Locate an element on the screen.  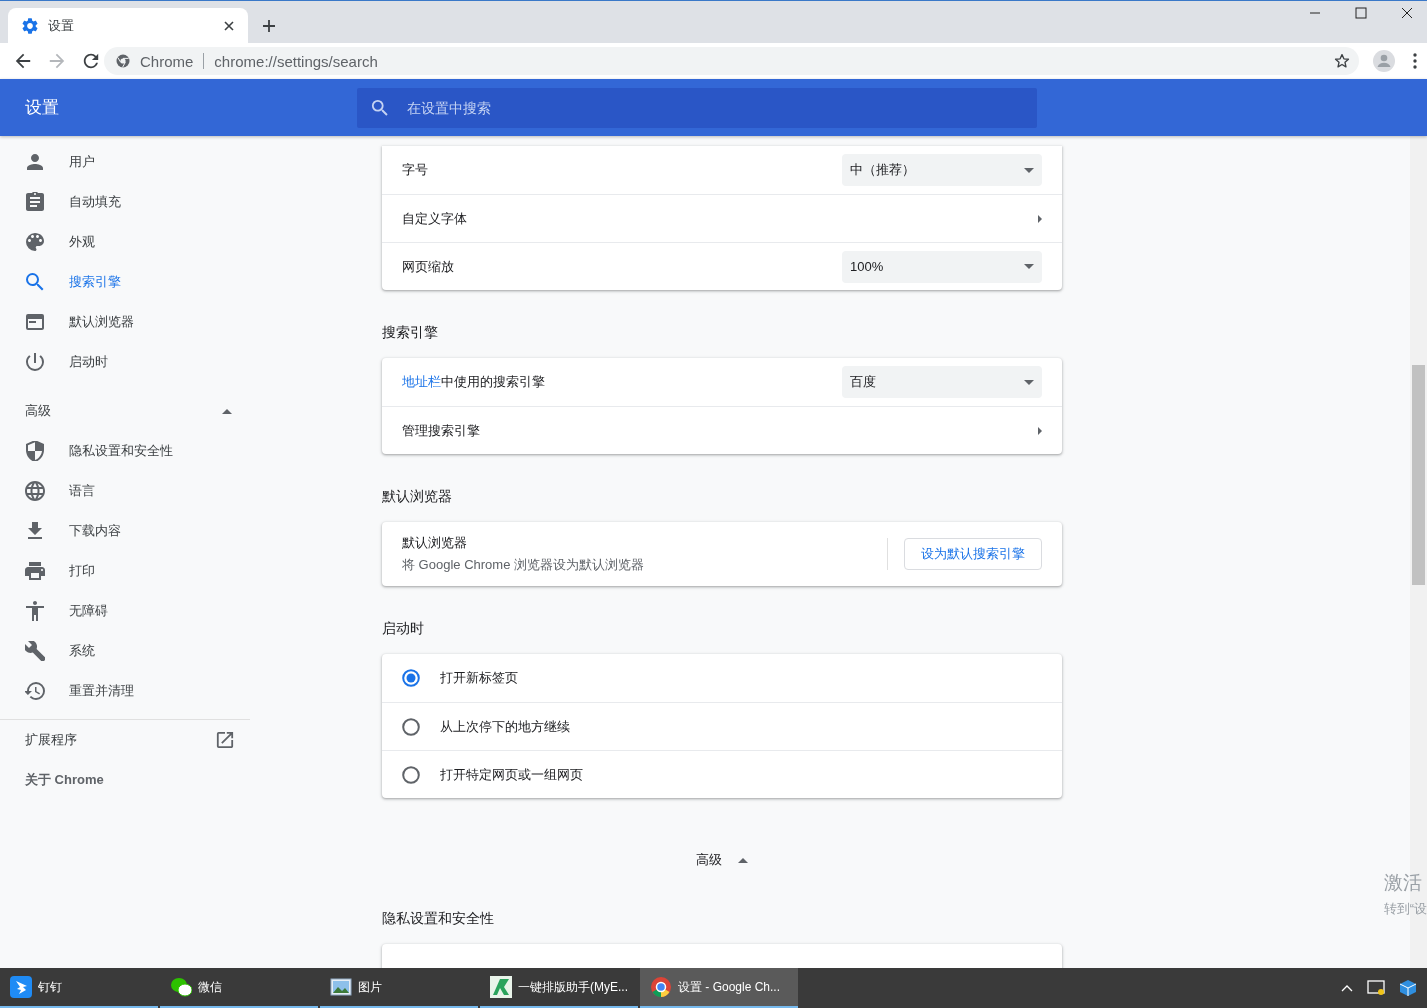
taskbar-item: 图片 is located at coordinates (399, 988).